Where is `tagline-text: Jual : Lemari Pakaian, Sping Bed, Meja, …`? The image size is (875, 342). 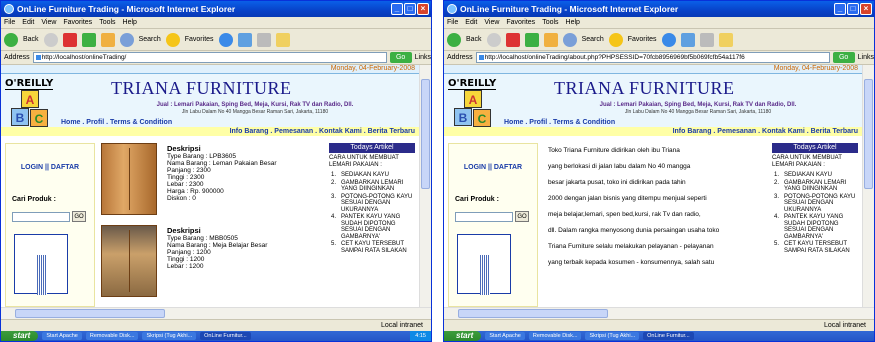
tagline-text: Jual : Lemari Pakaian, Sping Bed, Meja, … is located at coordinates (698, 105).